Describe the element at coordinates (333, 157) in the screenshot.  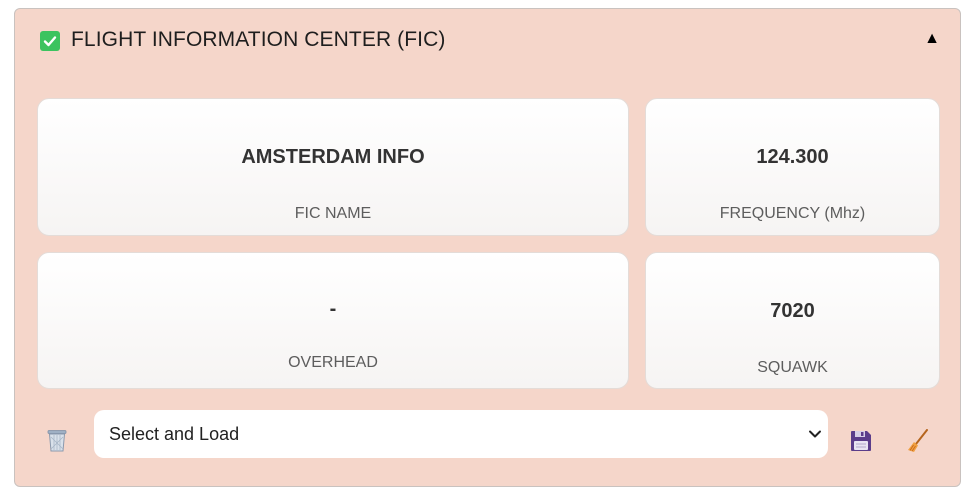
I see `fic-name-value: AMSTERDAM INFO` at that location.